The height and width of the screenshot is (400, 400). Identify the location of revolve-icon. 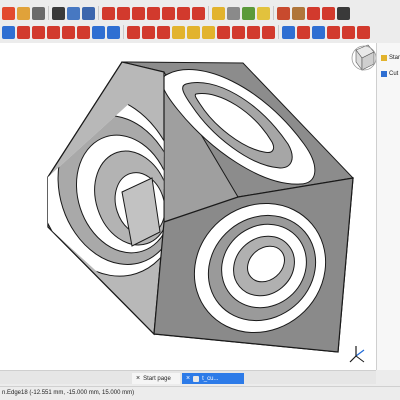
(148, 32).